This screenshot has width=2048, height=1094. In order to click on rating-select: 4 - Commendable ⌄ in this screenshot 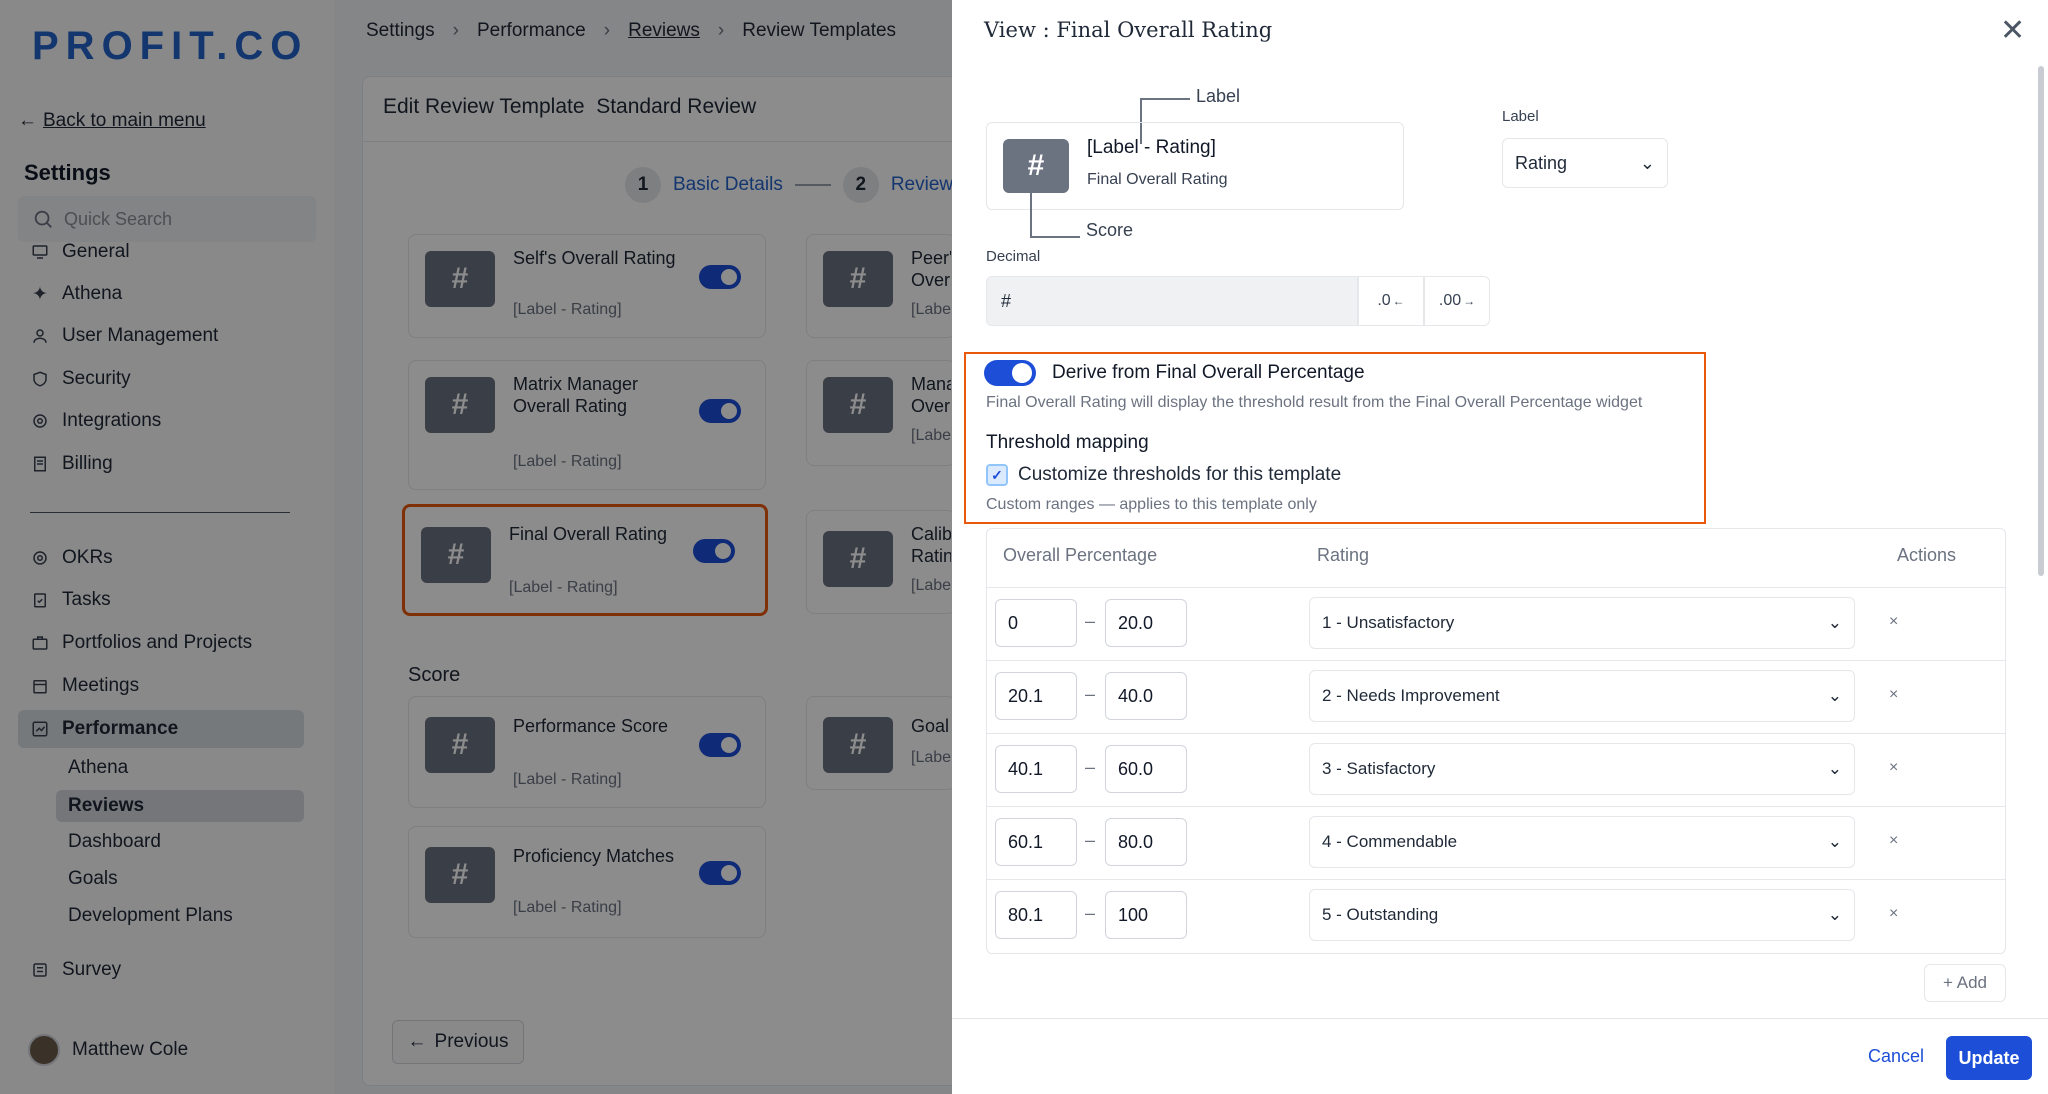, I will do `click(1582, 842)`.